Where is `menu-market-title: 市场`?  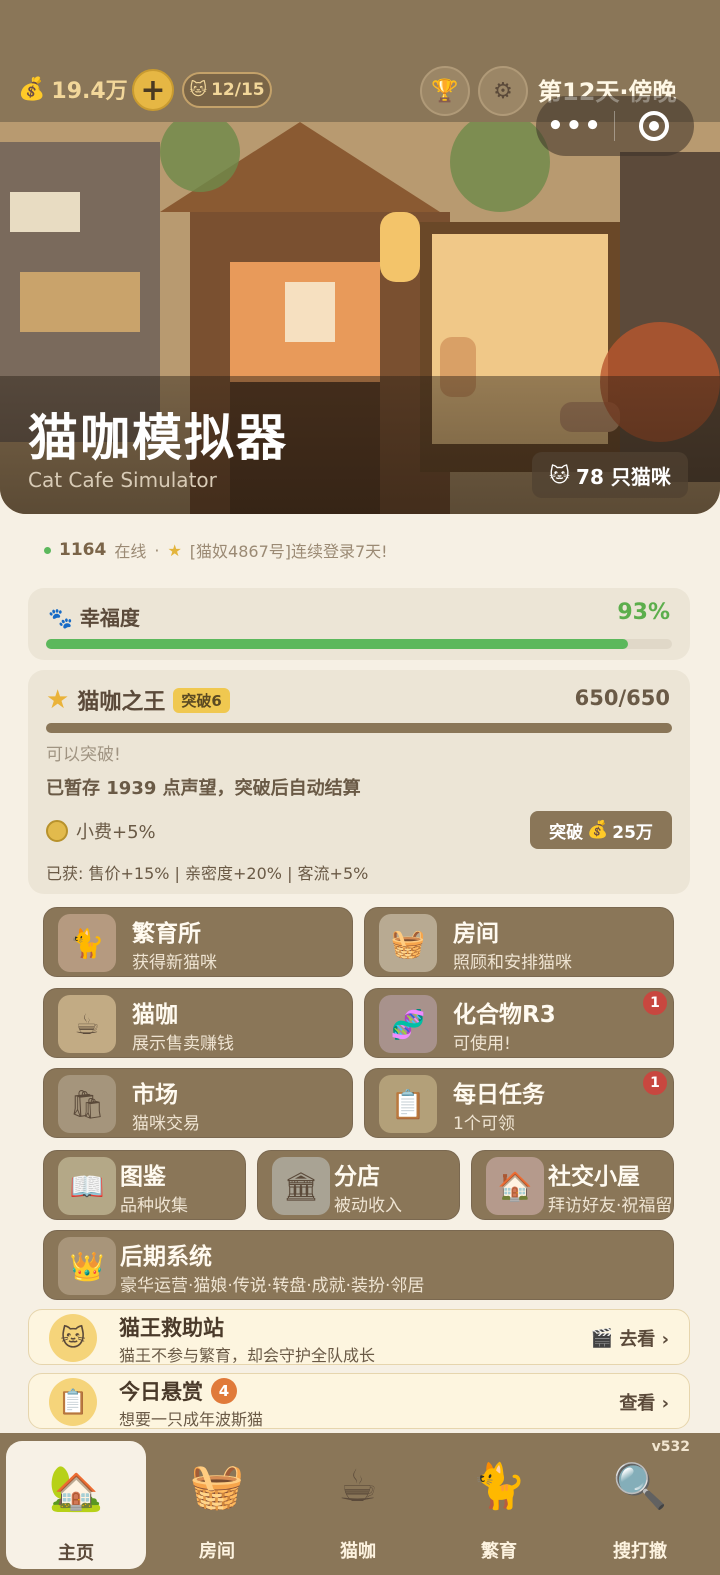
menu-market-title: 市场 is located at coordinates (155, 1095).